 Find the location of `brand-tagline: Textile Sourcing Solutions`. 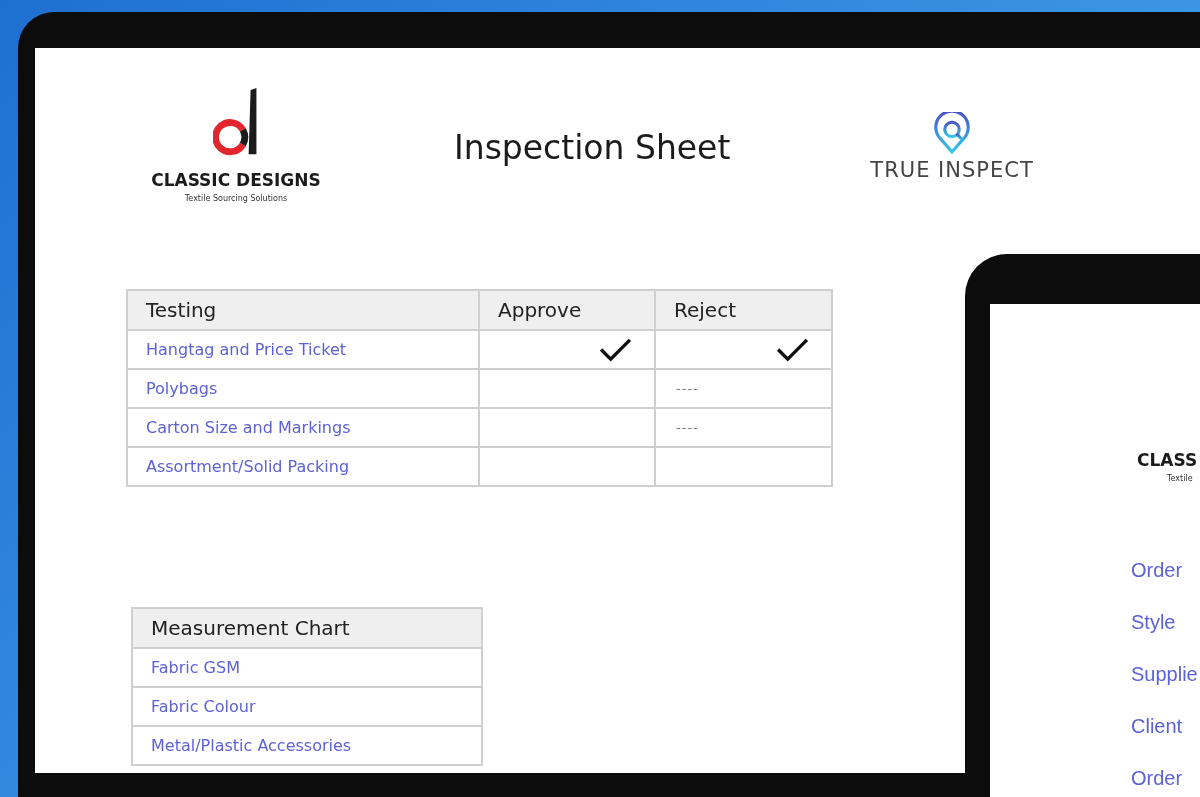

brand-tagline: Textile Sourcing Solutions is located at coordinates (236, 198).